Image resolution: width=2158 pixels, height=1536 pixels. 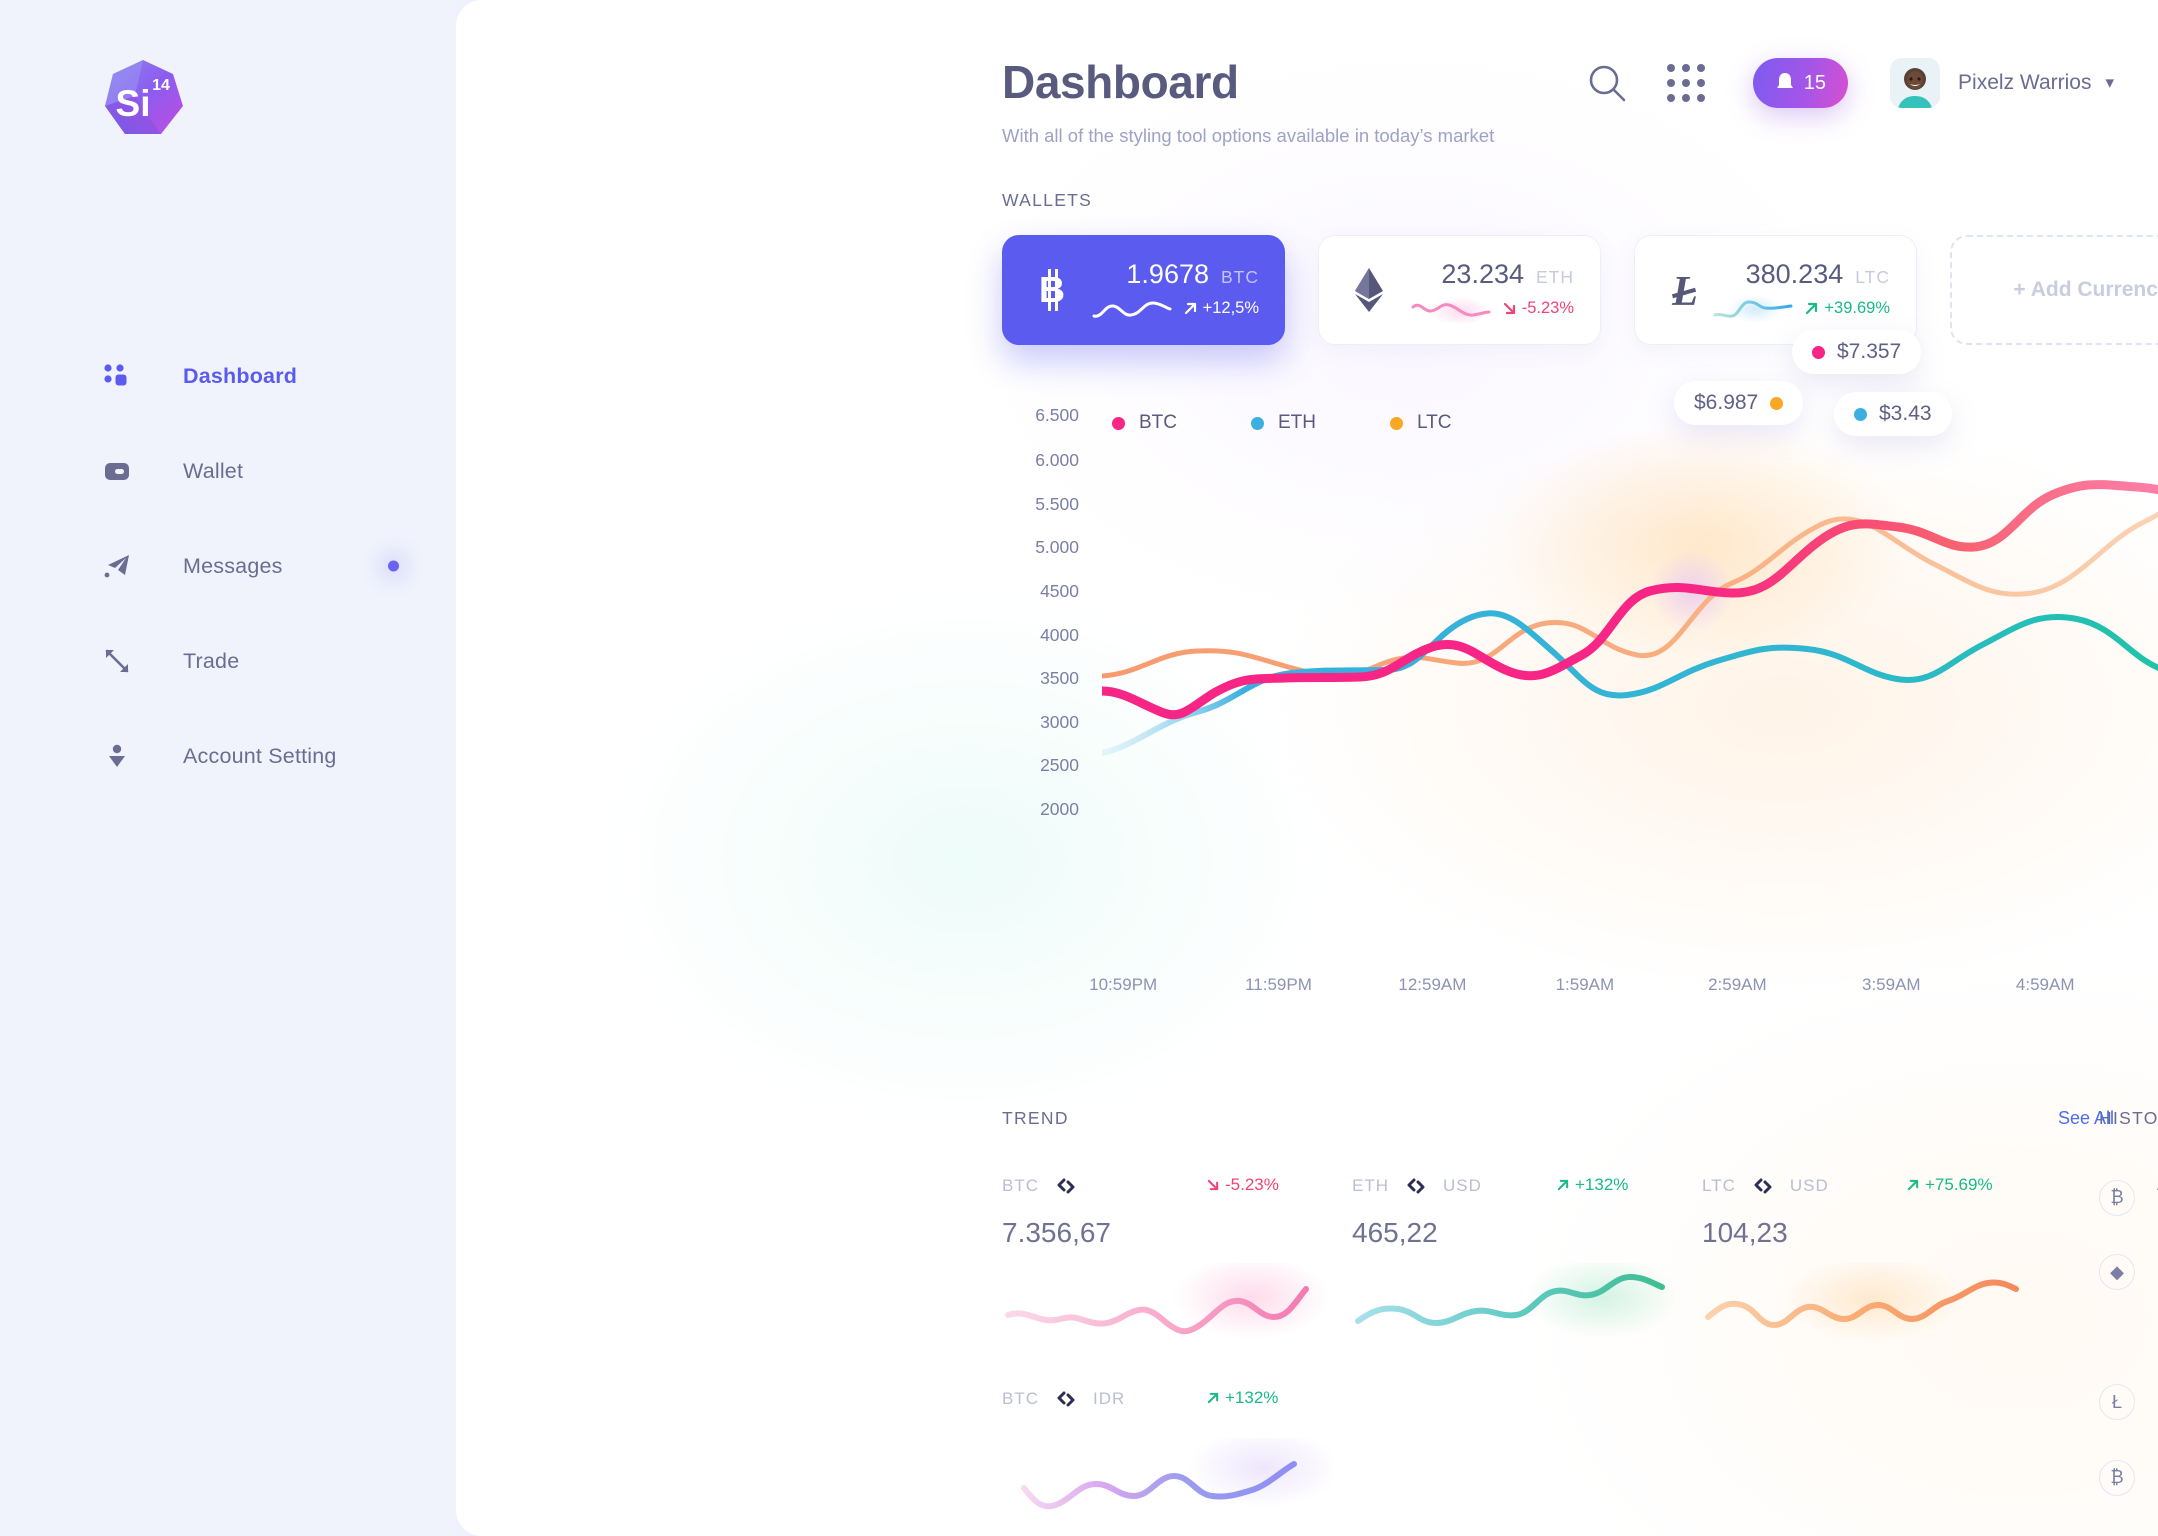 I want to click on wallet-change: +12,5%, so click(x=1221, y=308).